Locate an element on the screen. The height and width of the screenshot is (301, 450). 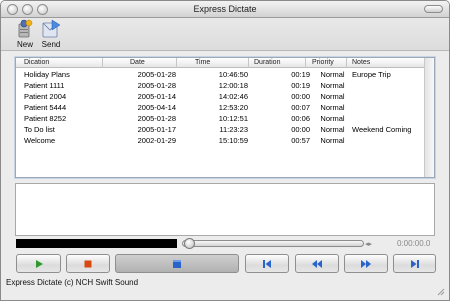
column-header-priority: Priority is located at coordinates (323, 62).